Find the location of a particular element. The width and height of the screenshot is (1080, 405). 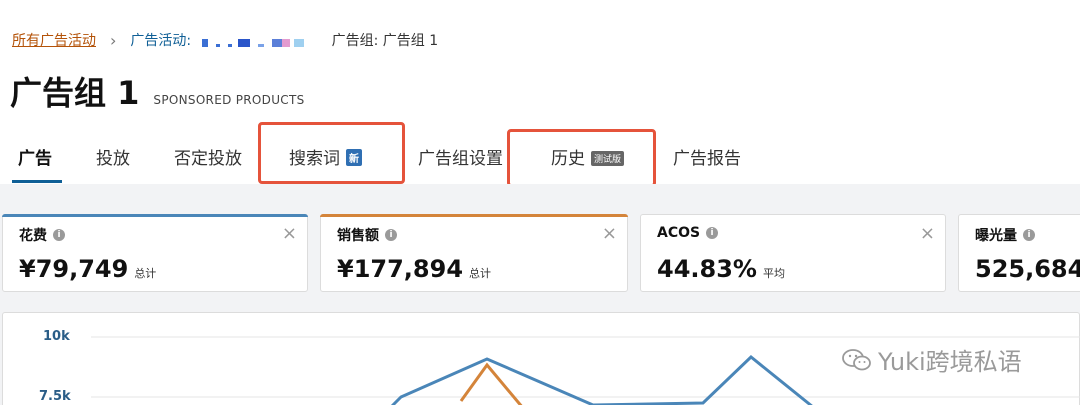

breadcrumb: 所有广告活动 › 广告活动: 广告组: 广告组 1 is located at coordinates (225, 40).